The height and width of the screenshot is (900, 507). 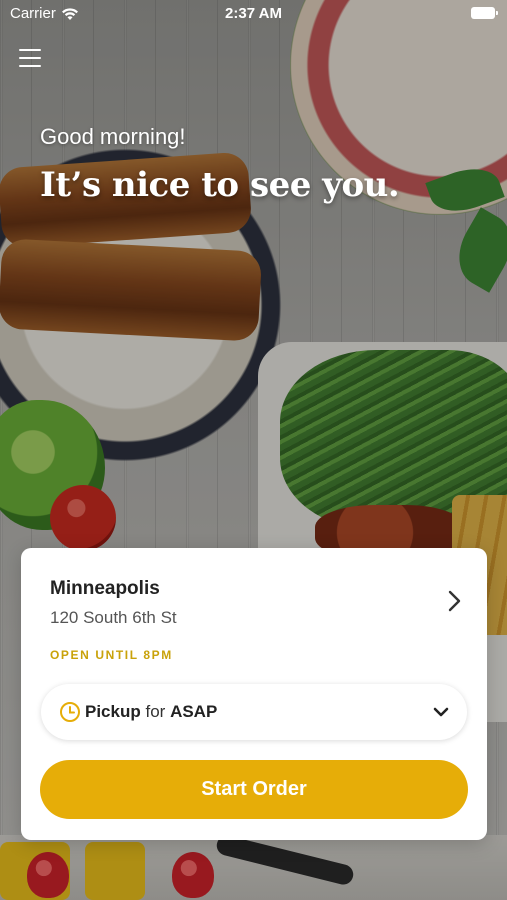 I want to click on order-time: ASAP, so click(x=194, y=711).